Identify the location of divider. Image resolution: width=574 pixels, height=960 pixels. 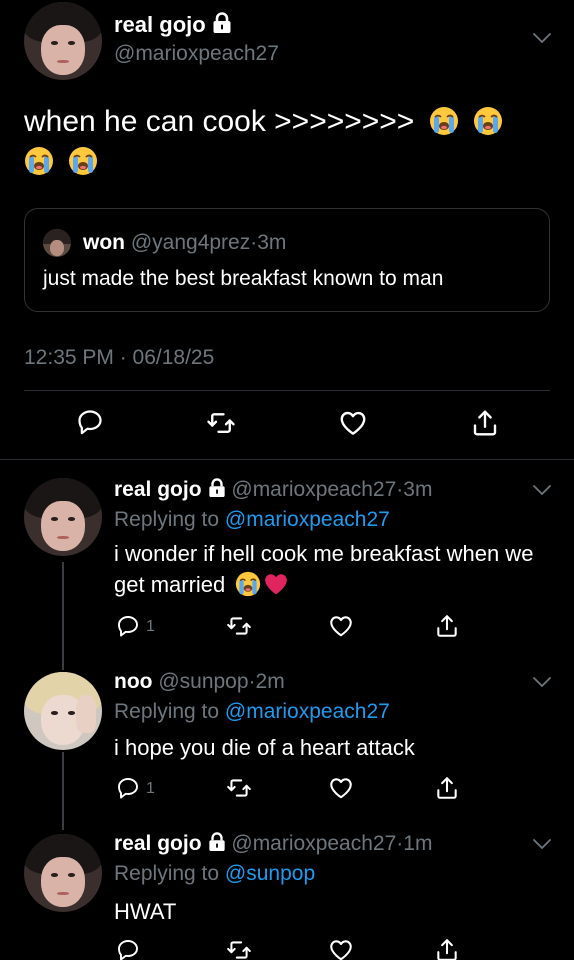
(287, 390).